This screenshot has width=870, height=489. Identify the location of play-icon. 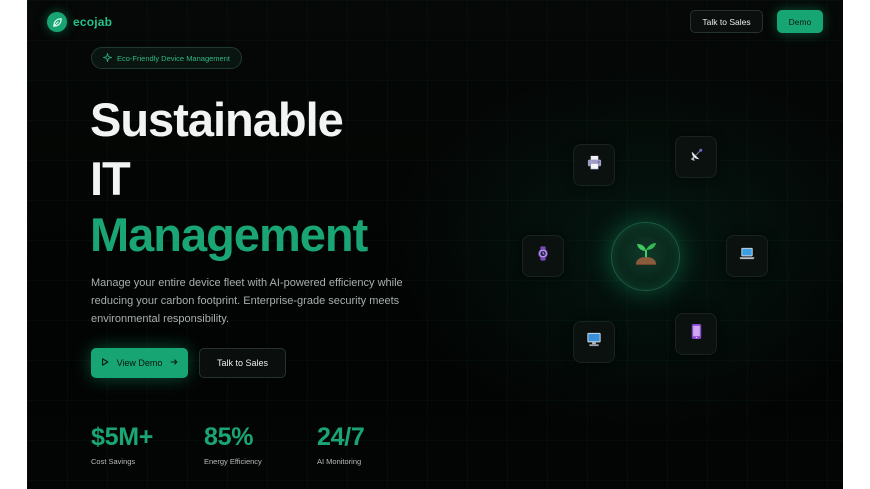
(105, 363).